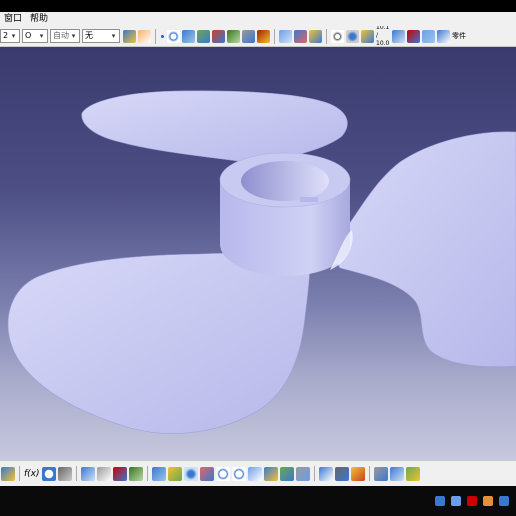 The width and height of the screenshot is (516, 516). Describe the element at coordinates (101, 36) in the screenshot. I see `pattern-combo: 无 ▾` at that location.